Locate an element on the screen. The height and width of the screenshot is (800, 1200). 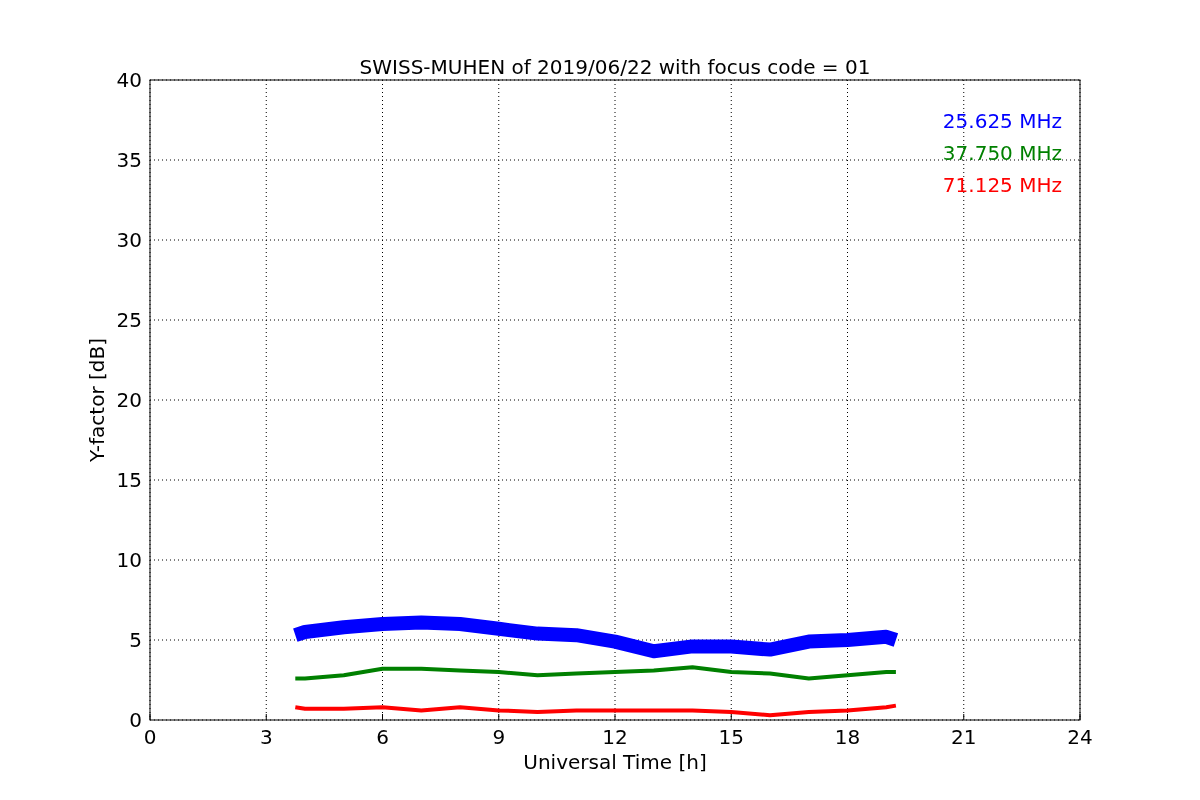
y-tick-label: 35 is located at coordinates (129, 160).